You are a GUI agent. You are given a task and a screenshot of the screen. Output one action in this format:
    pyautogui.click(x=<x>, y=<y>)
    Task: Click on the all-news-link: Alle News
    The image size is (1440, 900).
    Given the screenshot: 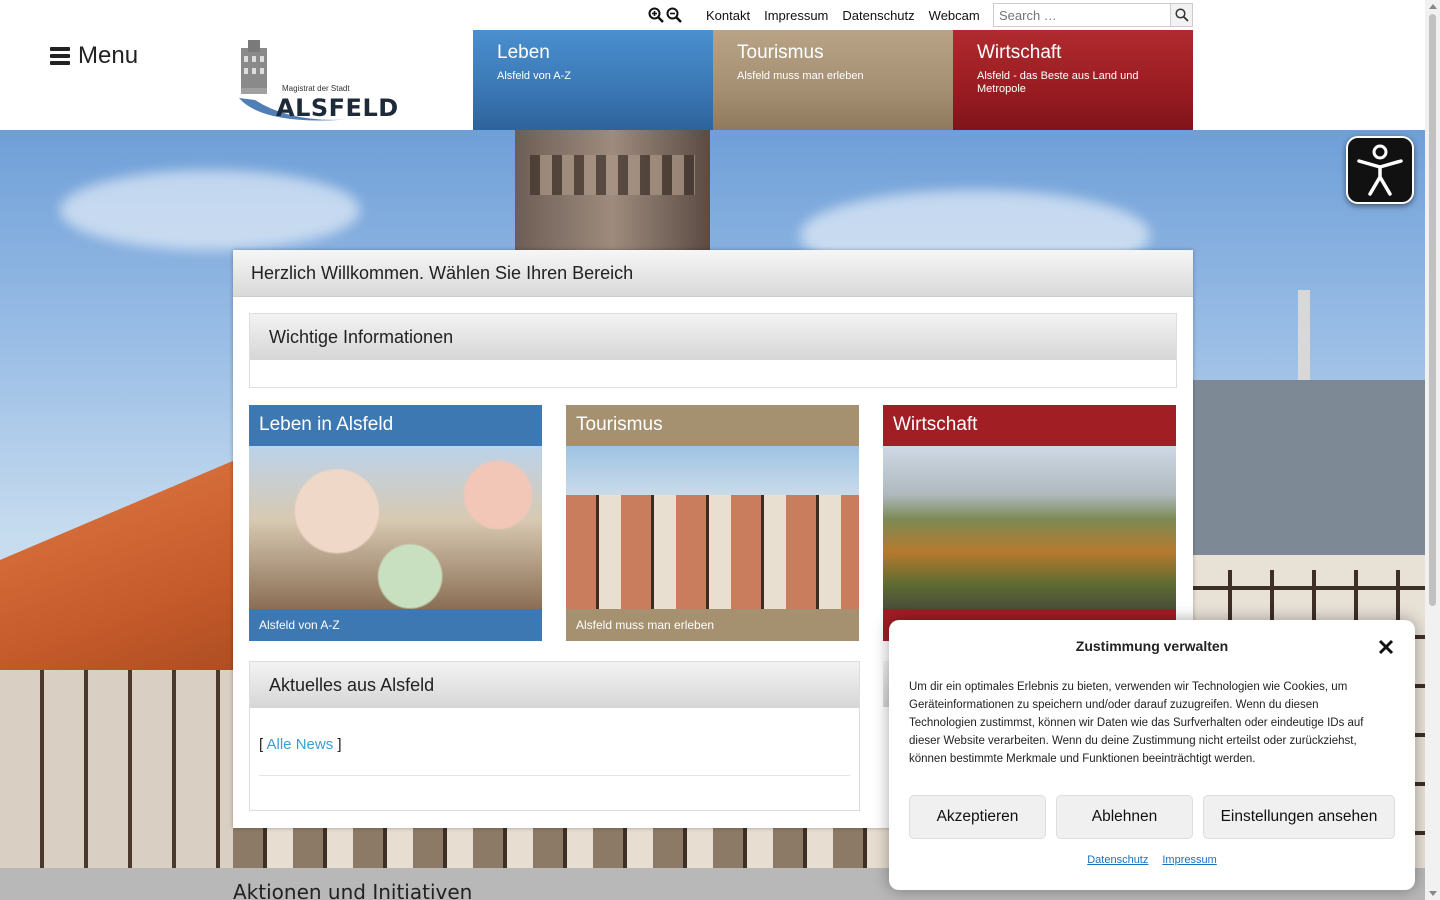 What is the action you would take?
    pyautogui.click(x=300, y=744)
    